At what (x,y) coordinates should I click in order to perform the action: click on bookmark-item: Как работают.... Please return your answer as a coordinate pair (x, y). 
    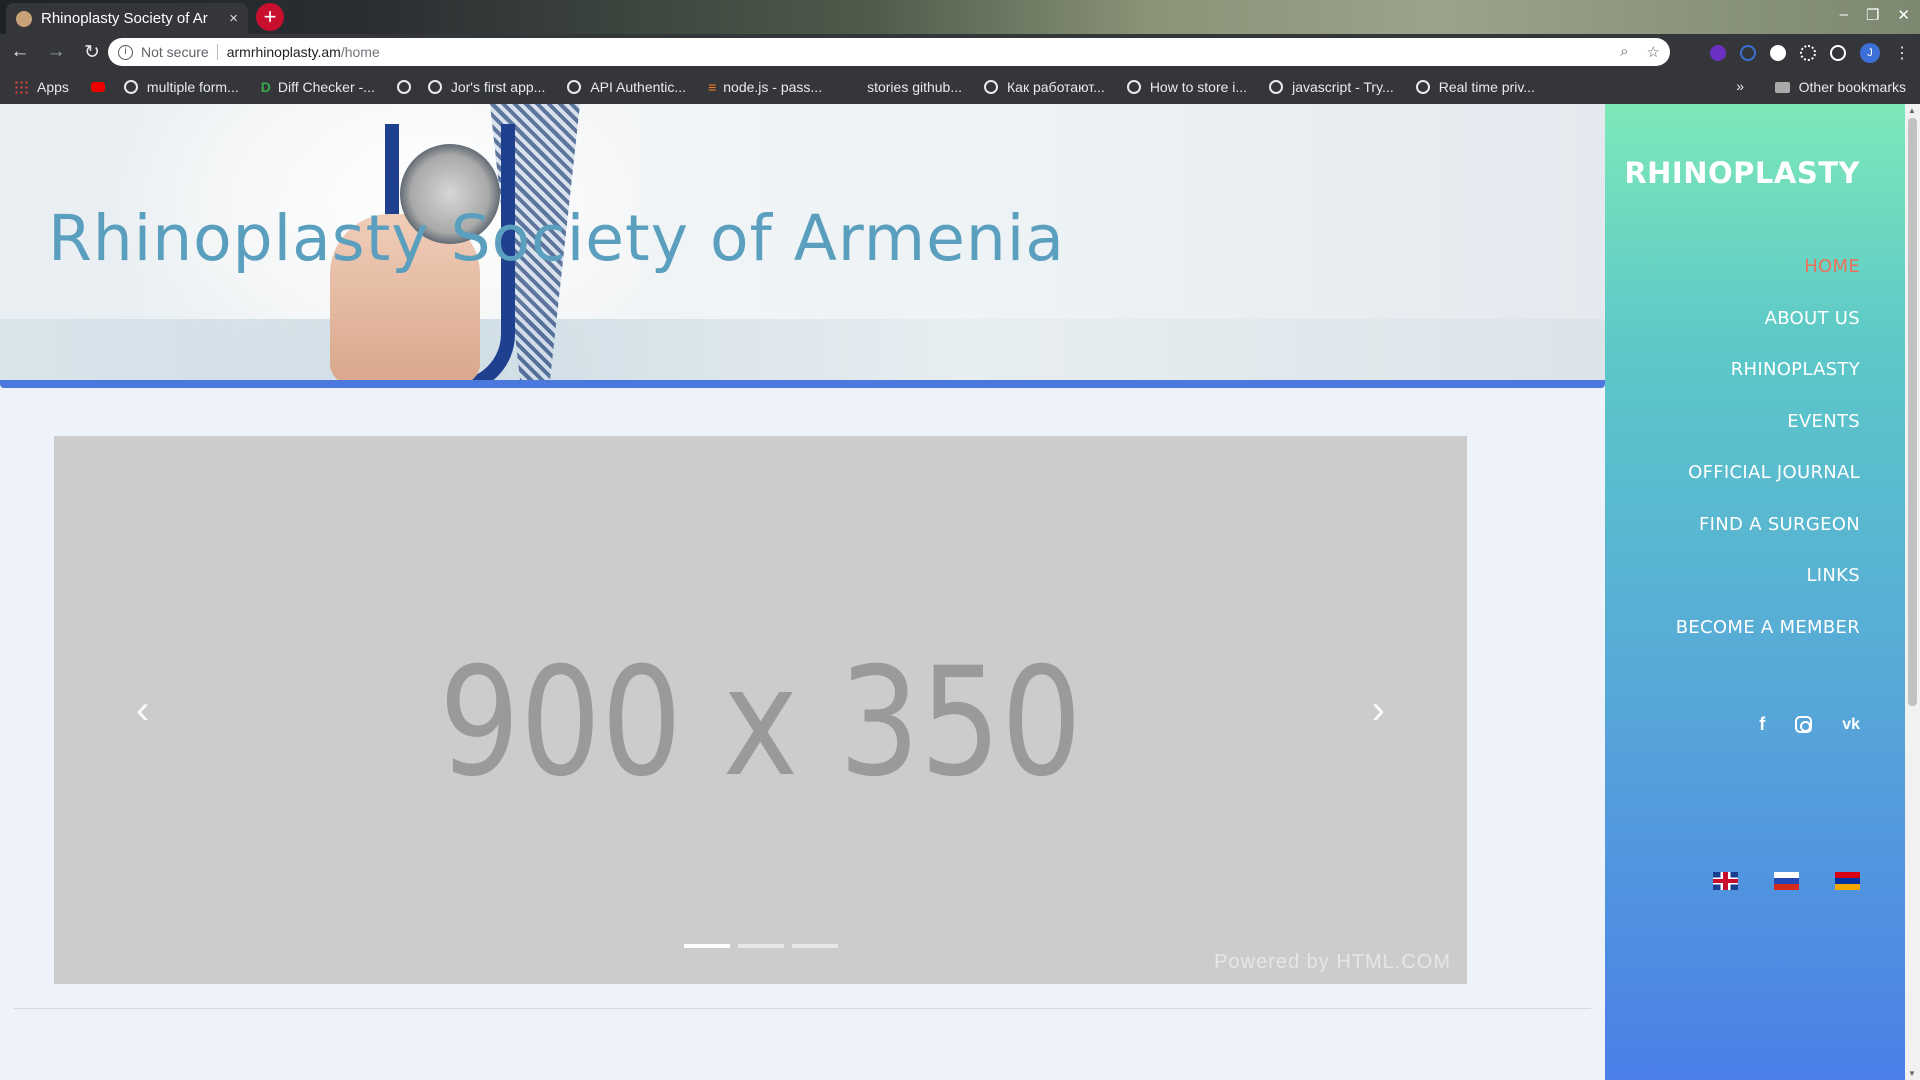
    Looking at the image, I should click on (1044, 87).